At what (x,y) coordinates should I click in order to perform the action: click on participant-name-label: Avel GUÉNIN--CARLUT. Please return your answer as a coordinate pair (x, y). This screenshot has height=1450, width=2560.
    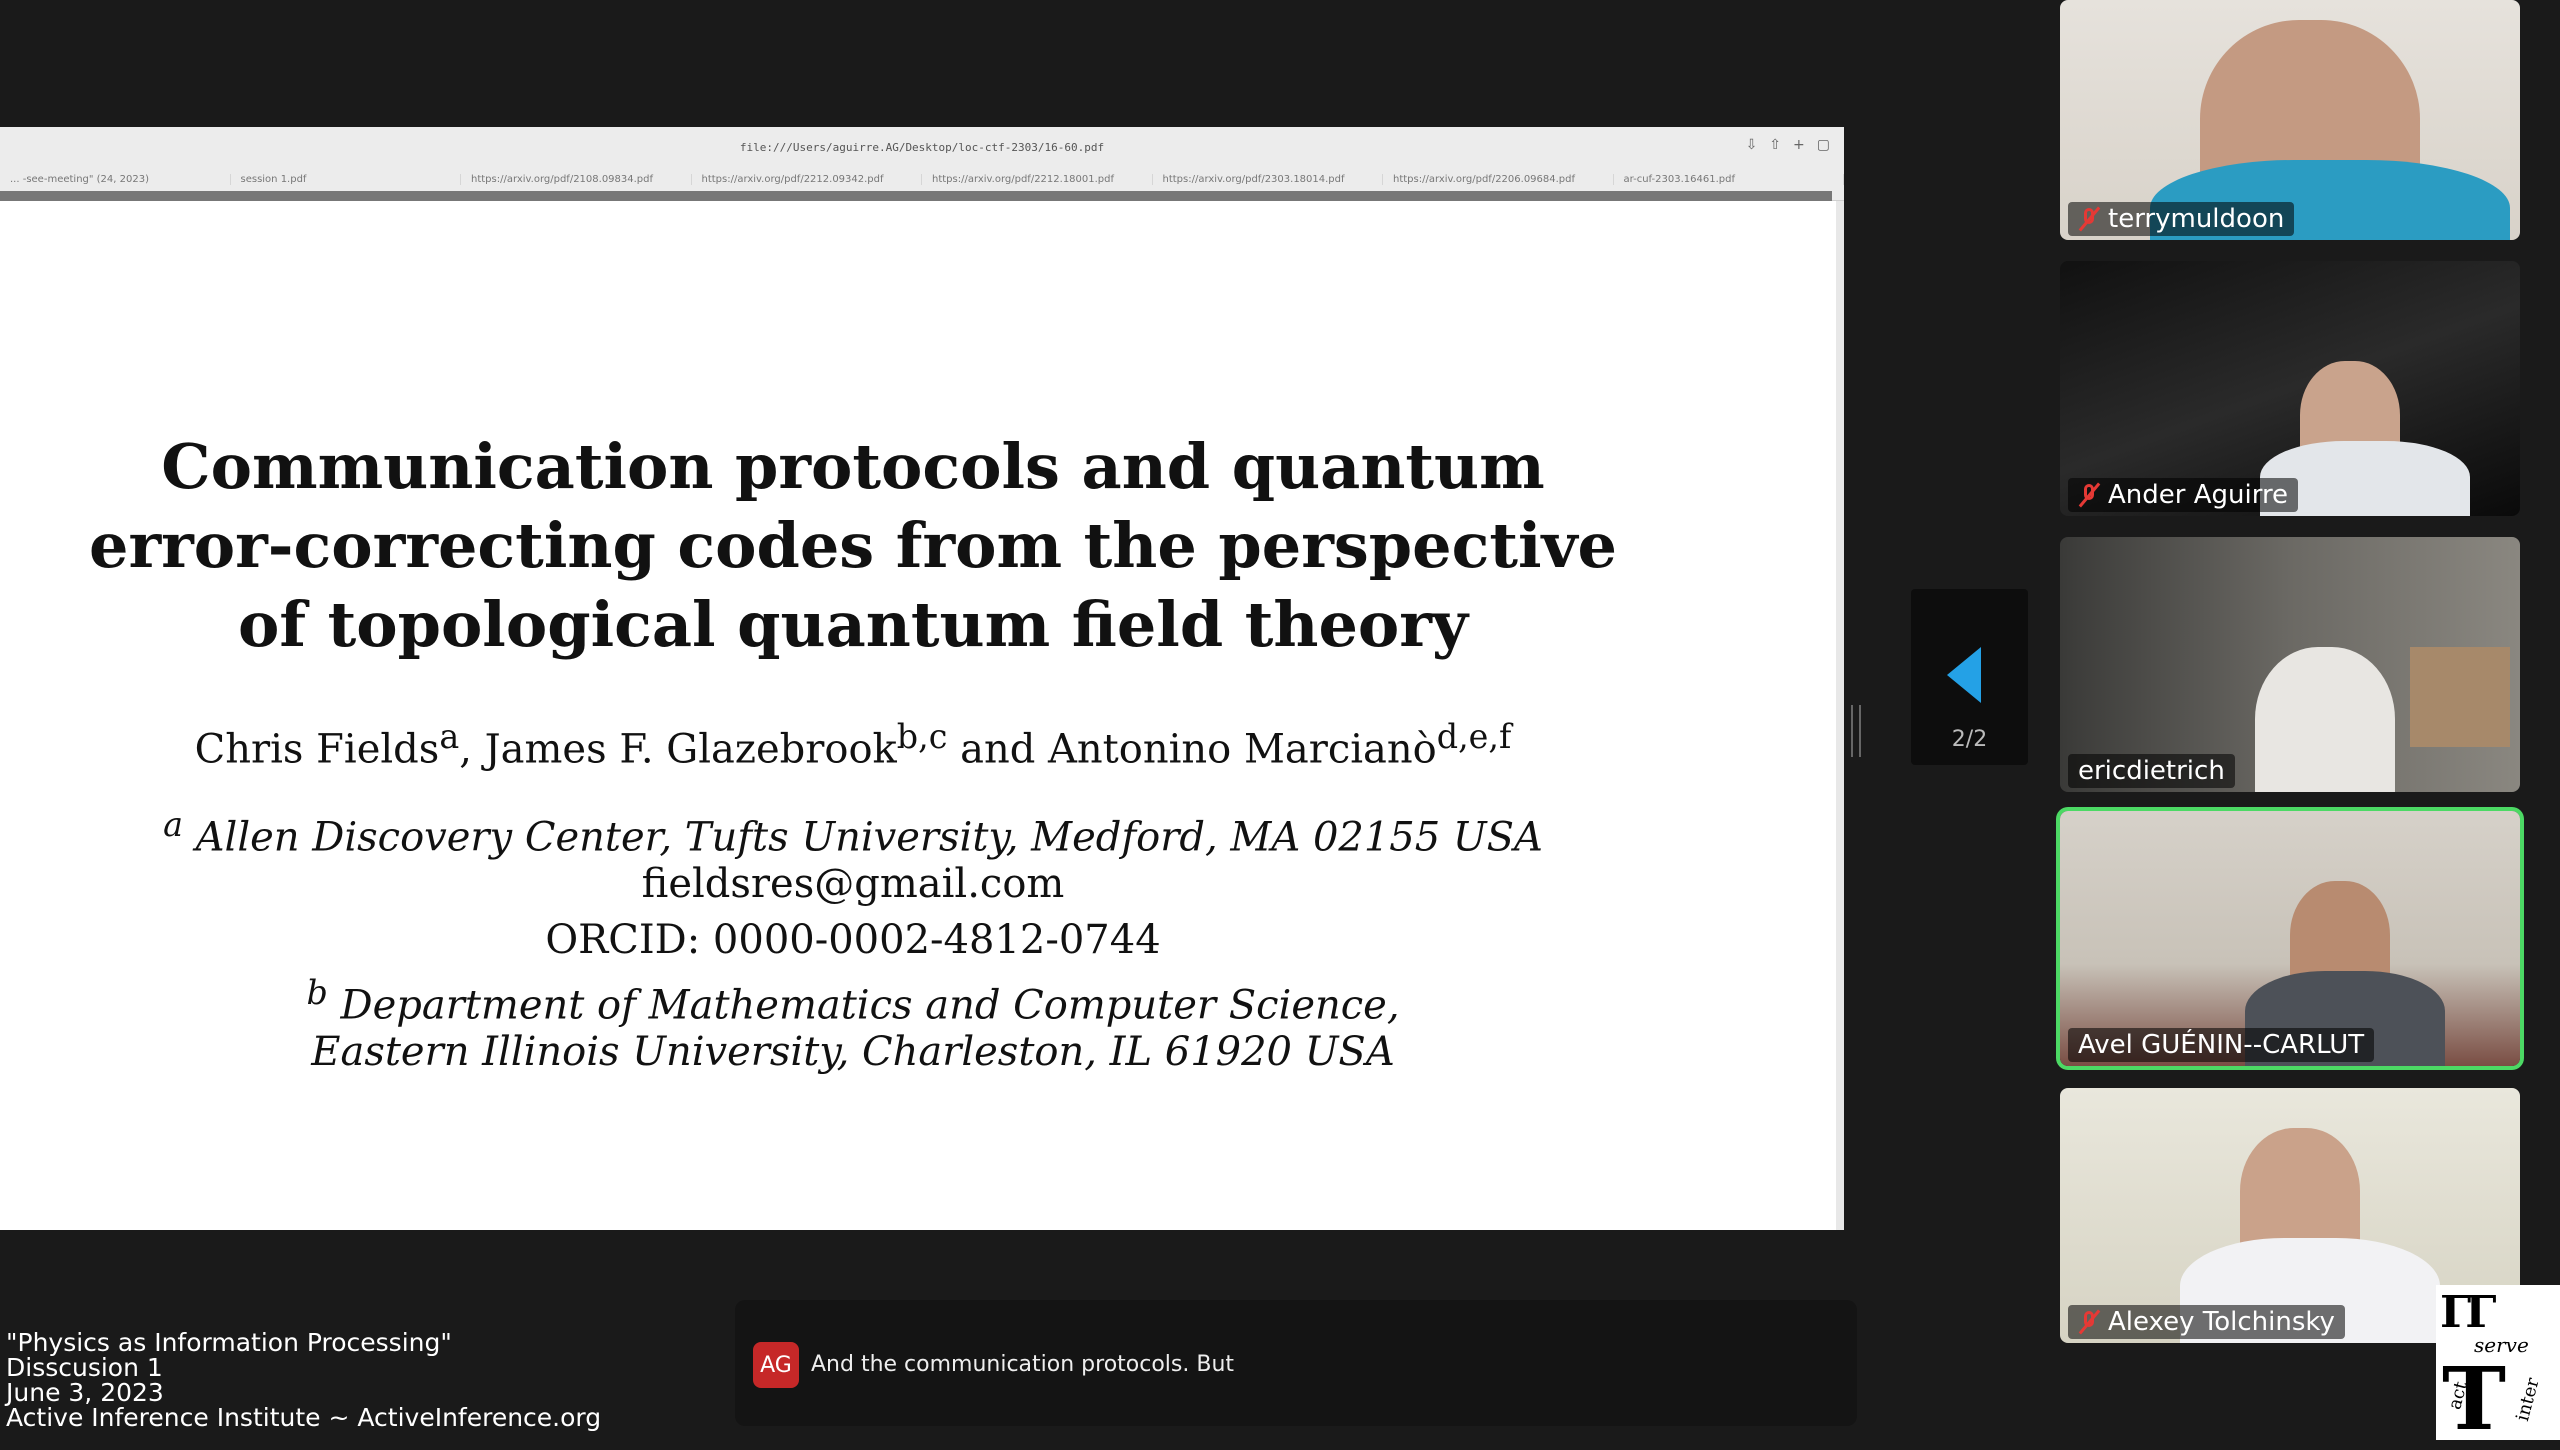
    Looking at the image, I should click on (2221, 1045).